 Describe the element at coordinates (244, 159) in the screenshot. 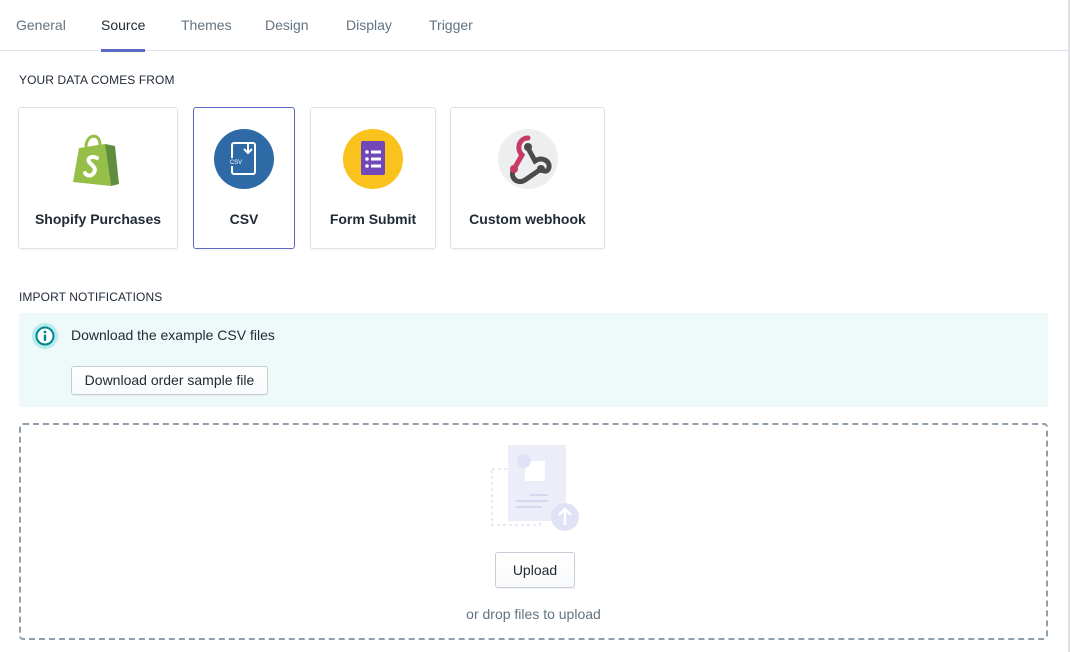

I see `csv-file-icon: CSV` at that location.